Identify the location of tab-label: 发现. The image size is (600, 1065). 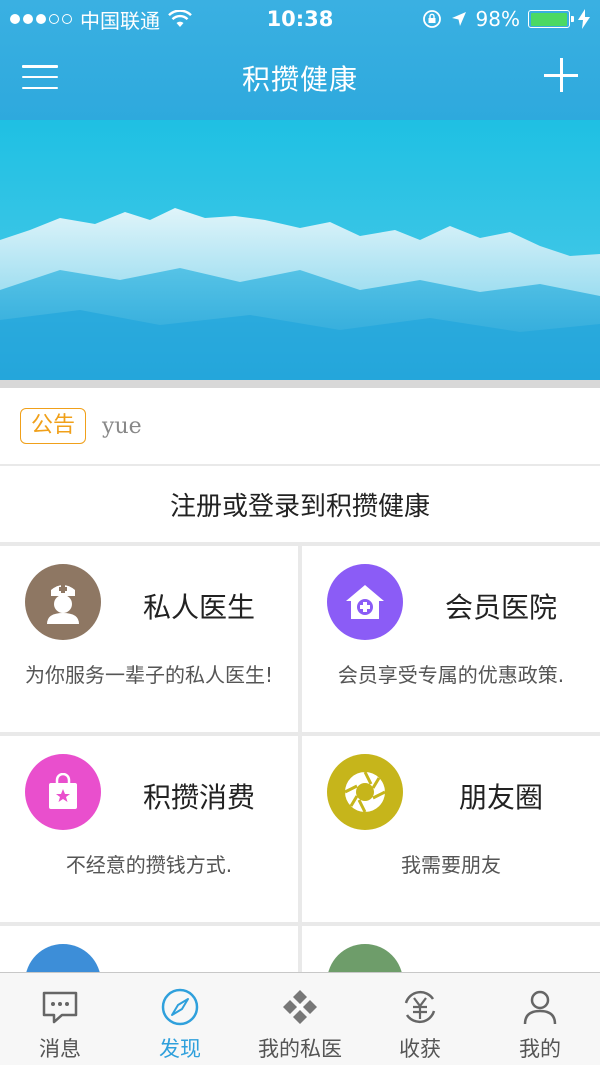
(180, 1049).